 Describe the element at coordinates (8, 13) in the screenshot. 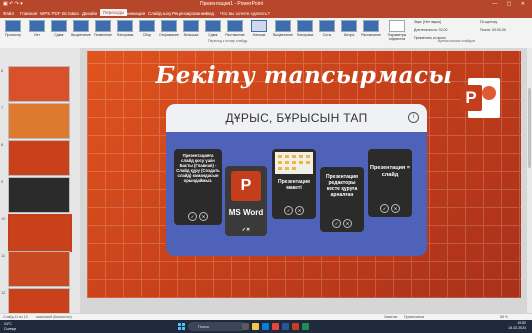

I see `tab-file: Файл` at that location.